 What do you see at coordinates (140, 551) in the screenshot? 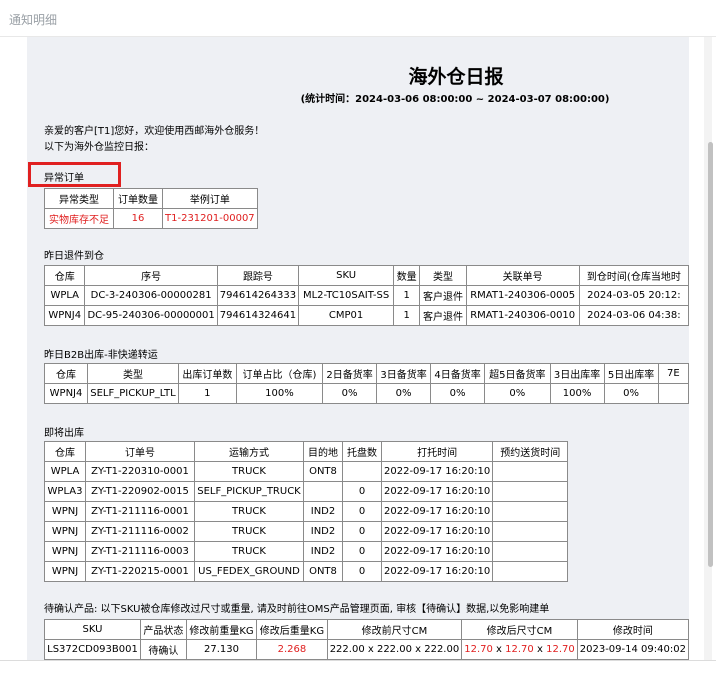
I see `table-cell: ZY-T1-211116-0003` at bounding box center [140, 551].